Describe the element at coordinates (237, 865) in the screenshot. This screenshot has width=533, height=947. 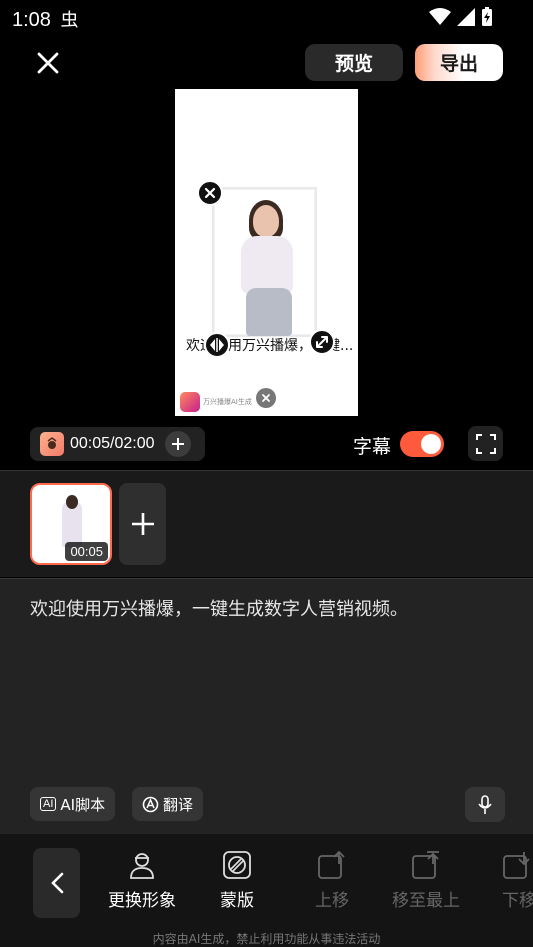
I see `mask-icon` at that location.